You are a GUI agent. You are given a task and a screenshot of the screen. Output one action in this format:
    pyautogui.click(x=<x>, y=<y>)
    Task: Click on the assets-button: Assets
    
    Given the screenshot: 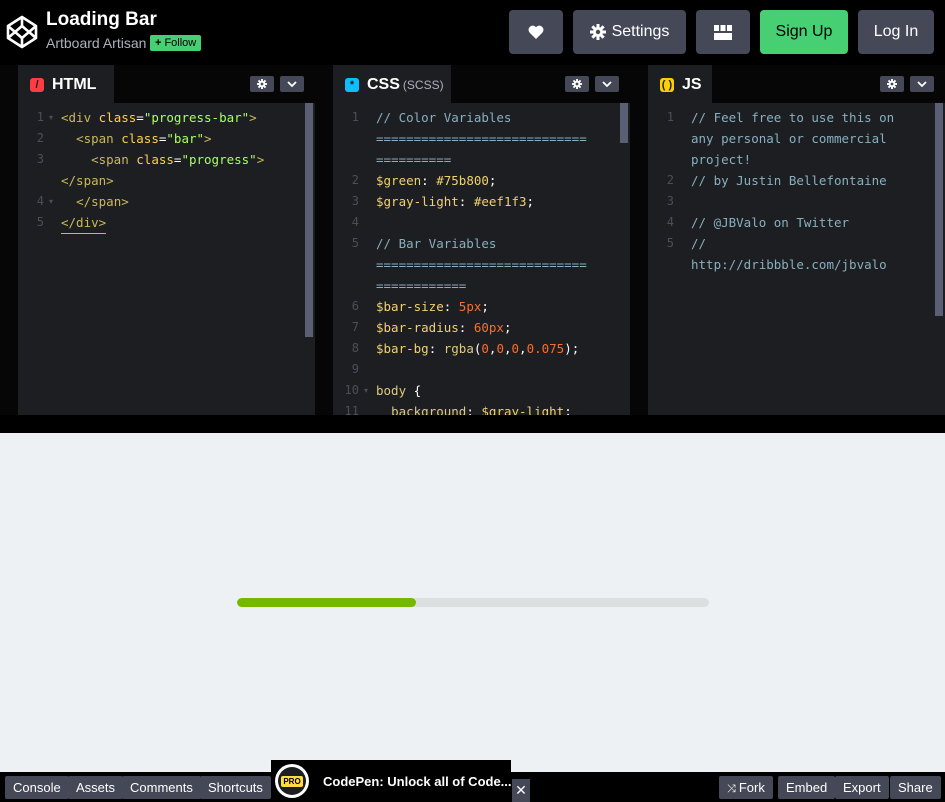 What is the action you would take?
    pyautogui.click(x=96, y=787)
    